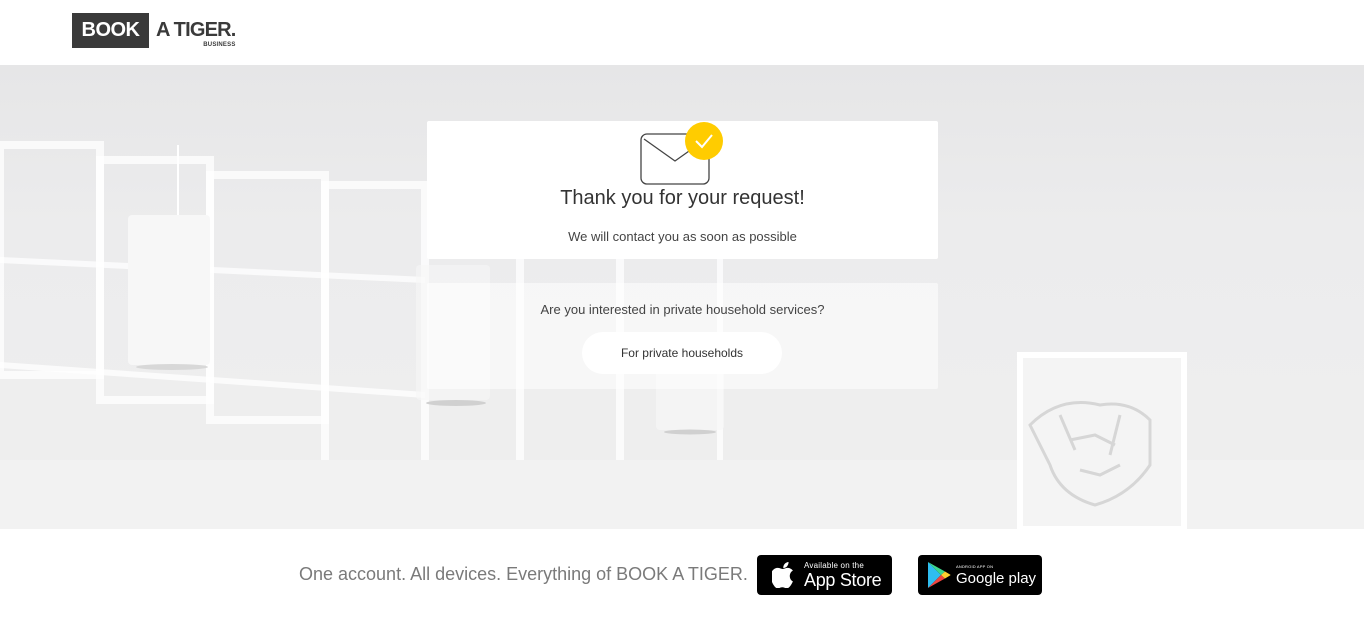  Describe the element at coordinates (682, 198) in the screenshot. I see `confirmation-title: Thank you for your request!` at that location.